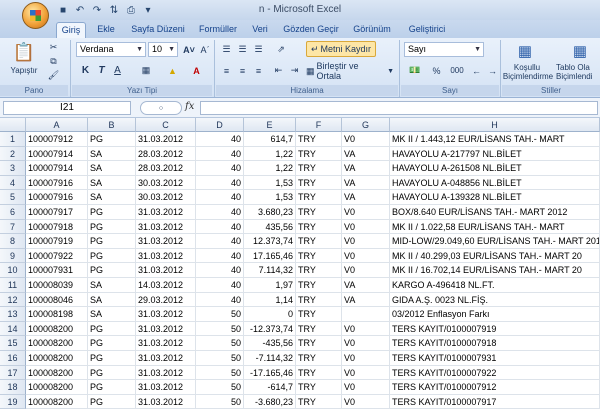  What do you see at coordinates (220, 125) in the screenshot?
I see `column-header-d: D` at bounding box center [220, 125].